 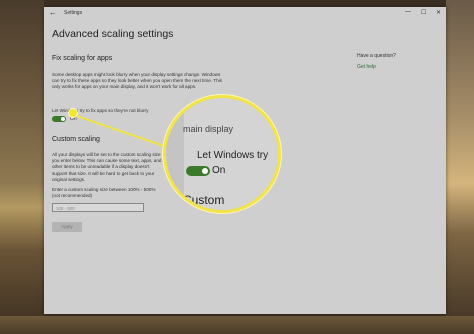 What do you see at coordinates (73, 113) in the screenshot?
I see `callout-dot` at bounding box center [73, 113].